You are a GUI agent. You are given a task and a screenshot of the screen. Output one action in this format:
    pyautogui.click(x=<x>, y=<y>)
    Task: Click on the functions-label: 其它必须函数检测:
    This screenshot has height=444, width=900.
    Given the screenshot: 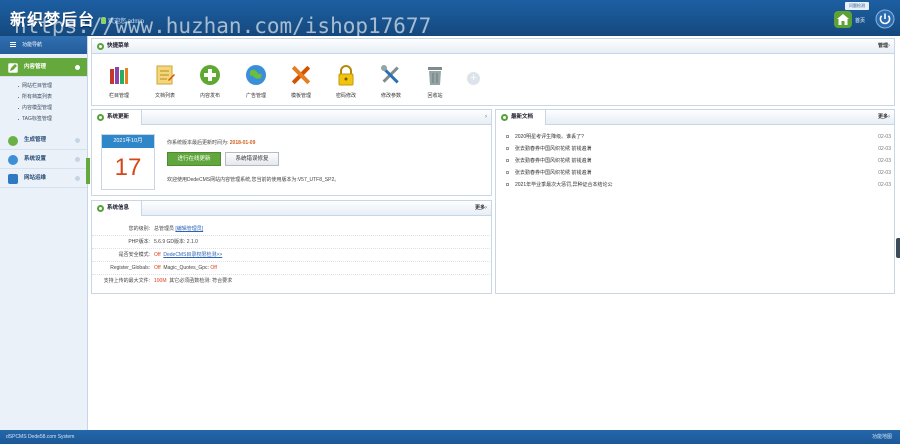 What is the action you would take?
    pyautogui.click(x=190, y=281)
    